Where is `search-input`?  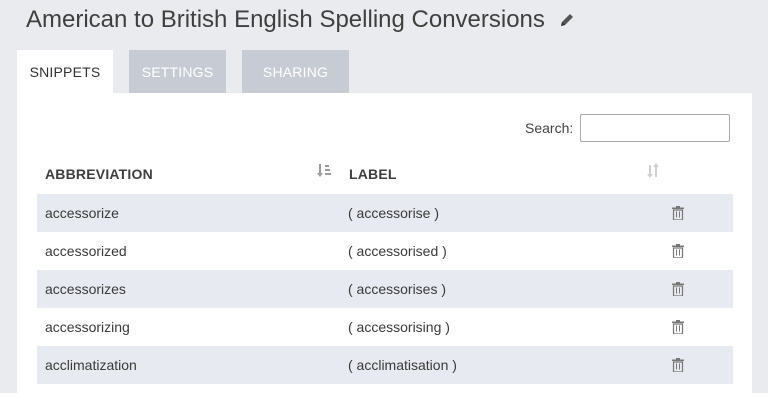
search-input is located at coordinates (655, 128).